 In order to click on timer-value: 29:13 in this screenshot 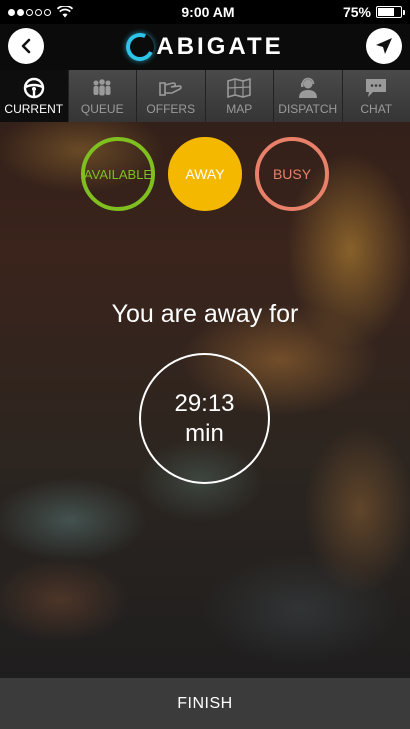, I will do `click(204, 403)`.